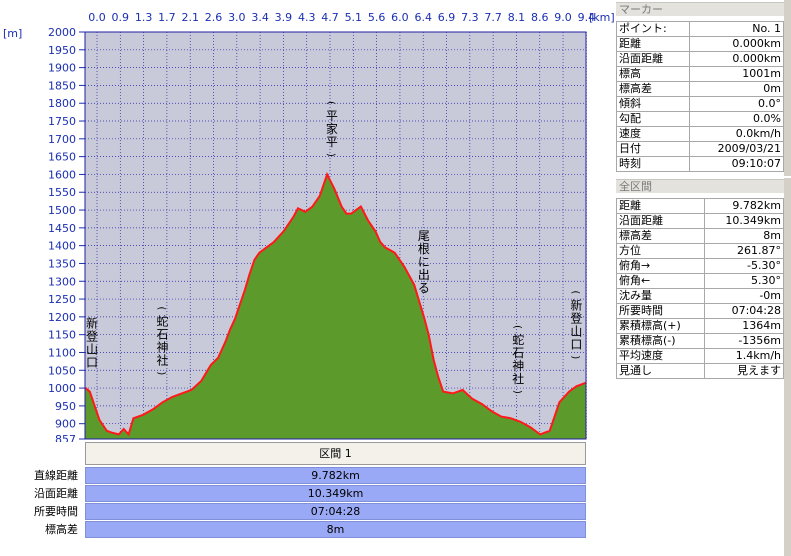  What do you see at coordinates (61, 529) in the screenshot?
I see `summary-label: 標高差` at bounding box center [61, 529].